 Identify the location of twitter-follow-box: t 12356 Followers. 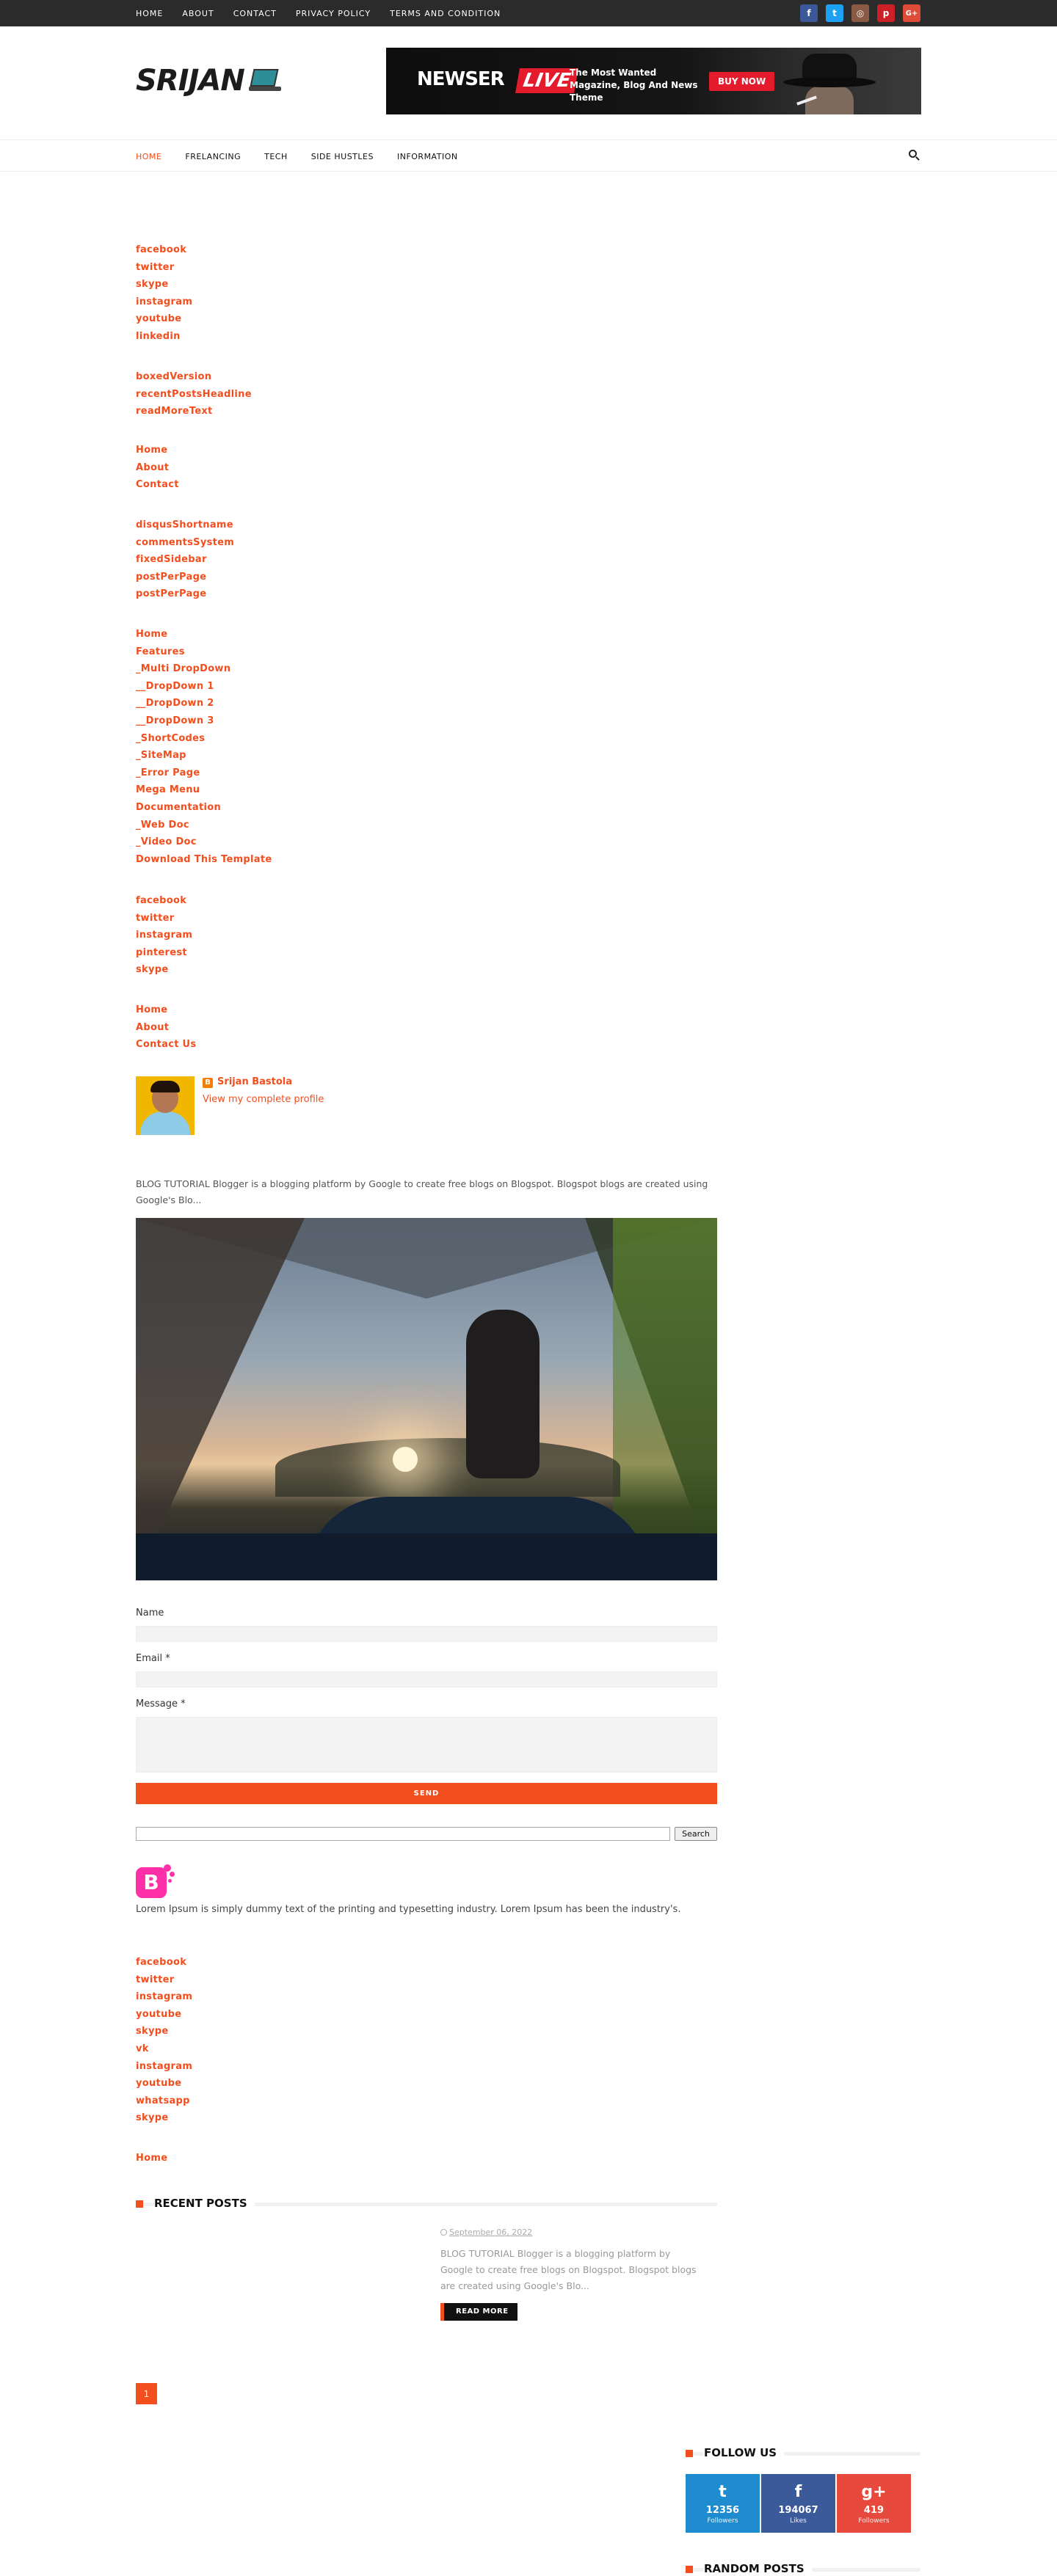
(723, 2504).